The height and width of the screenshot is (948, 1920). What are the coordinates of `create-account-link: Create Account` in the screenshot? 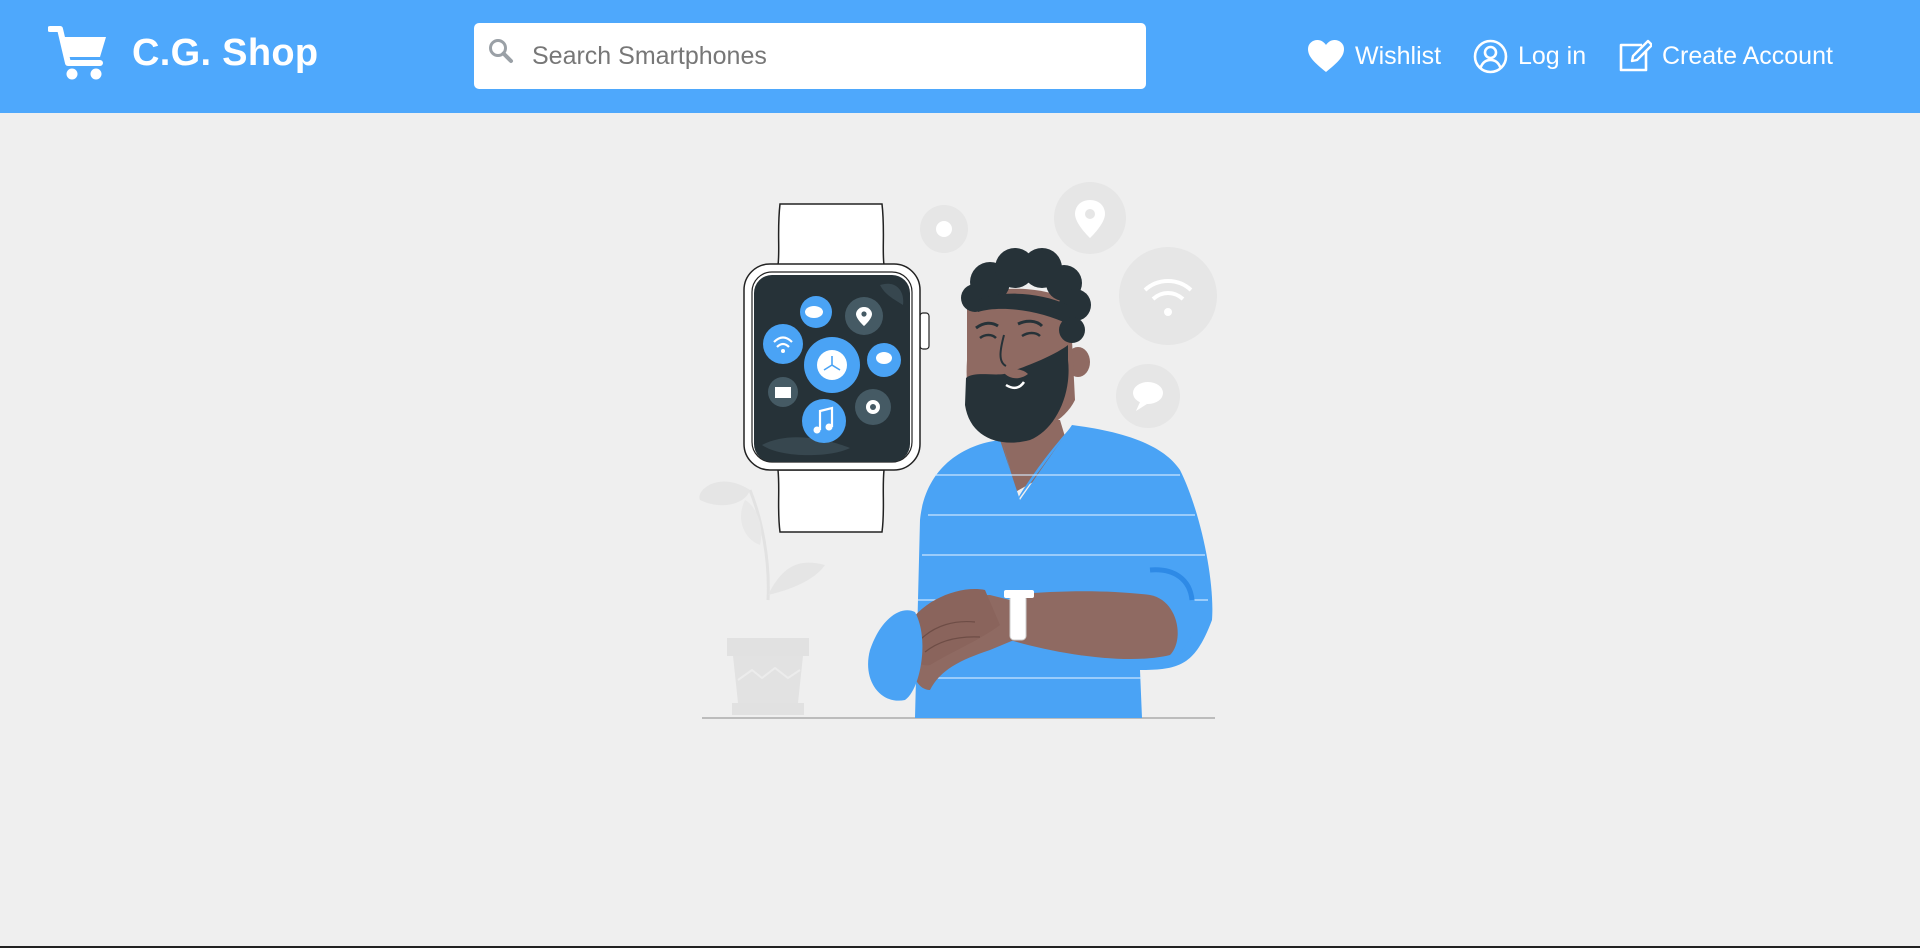 It's located at (1725, 56).